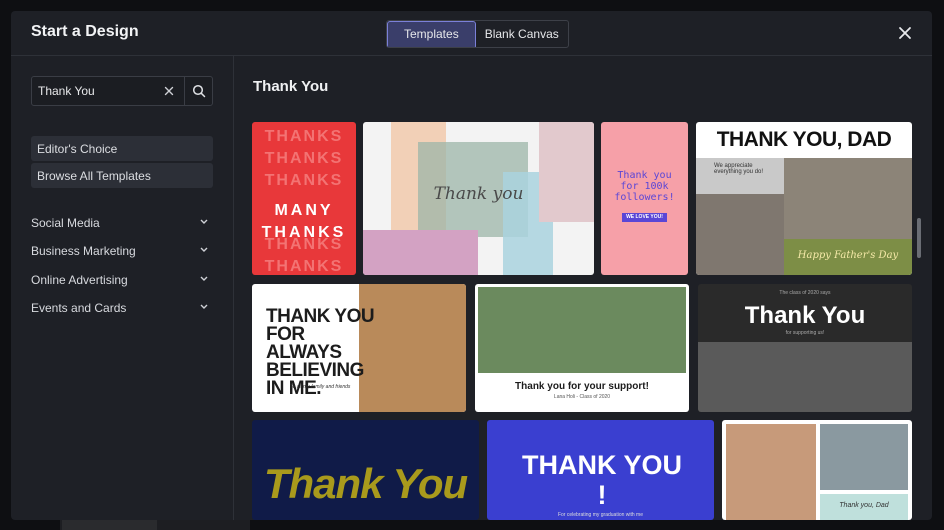 Image resolution: width=944 pixels, height=530 pixels. Describe the element at coordinates (320, 387) in the screenshot. I see `template-subtext: To all my family and friends` at that location.